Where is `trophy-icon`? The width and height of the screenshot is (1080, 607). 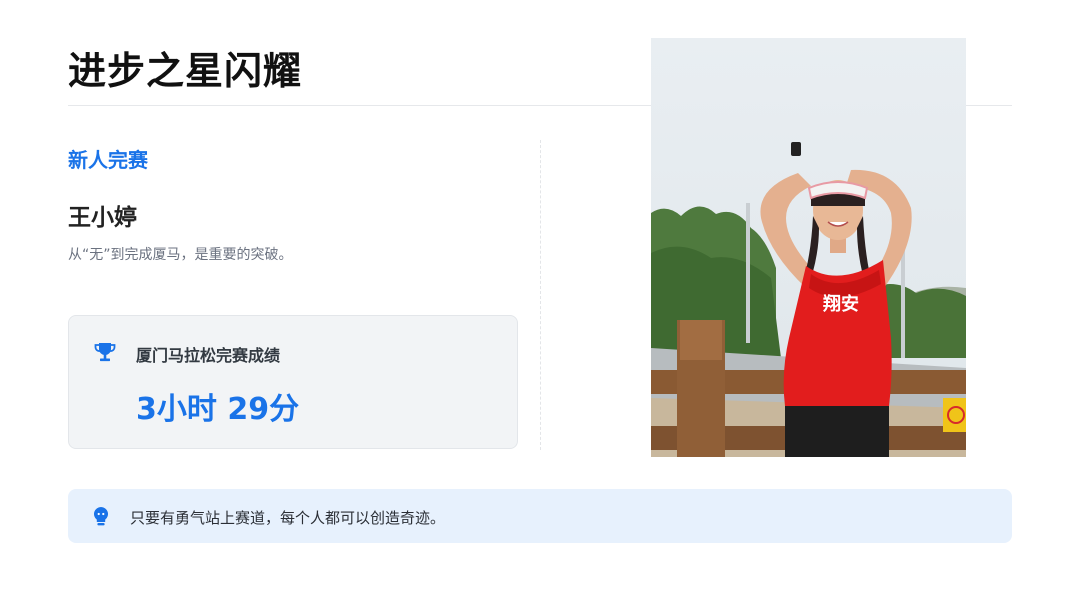
trophy-icon is located at coordinates (105, 352).